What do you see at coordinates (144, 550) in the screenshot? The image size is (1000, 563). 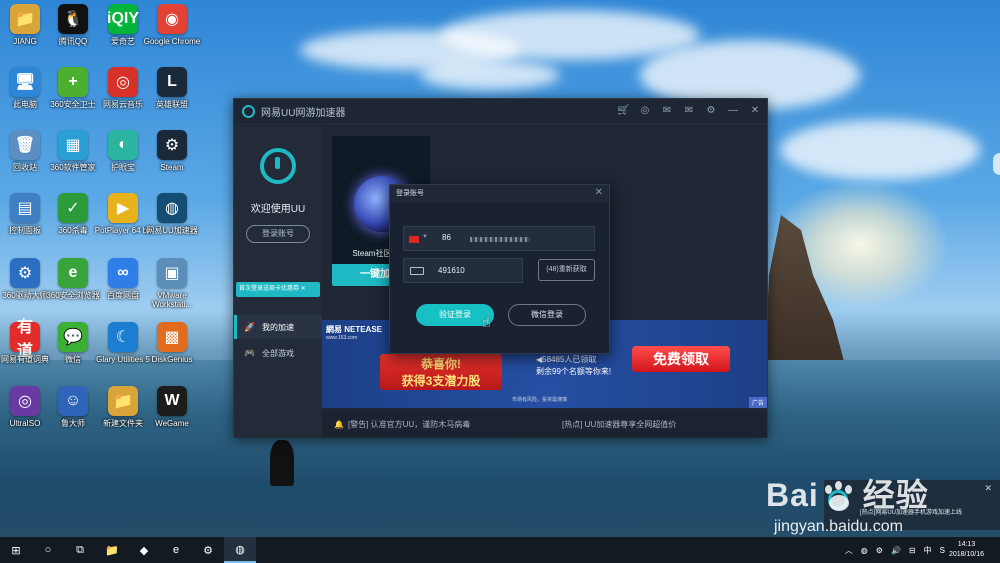 I see `360-guard-icon: ◆` at bounding box center [144, 550].